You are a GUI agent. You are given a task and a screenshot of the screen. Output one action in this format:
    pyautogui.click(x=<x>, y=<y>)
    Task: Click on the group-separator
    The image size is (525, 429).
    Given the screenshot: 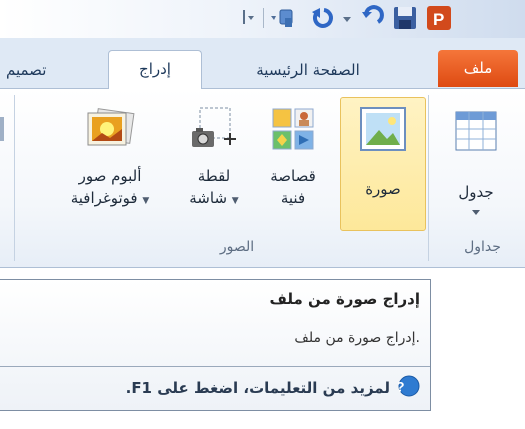 What is the action you would take?
    pyautogui.click(x=428, y=178)
    